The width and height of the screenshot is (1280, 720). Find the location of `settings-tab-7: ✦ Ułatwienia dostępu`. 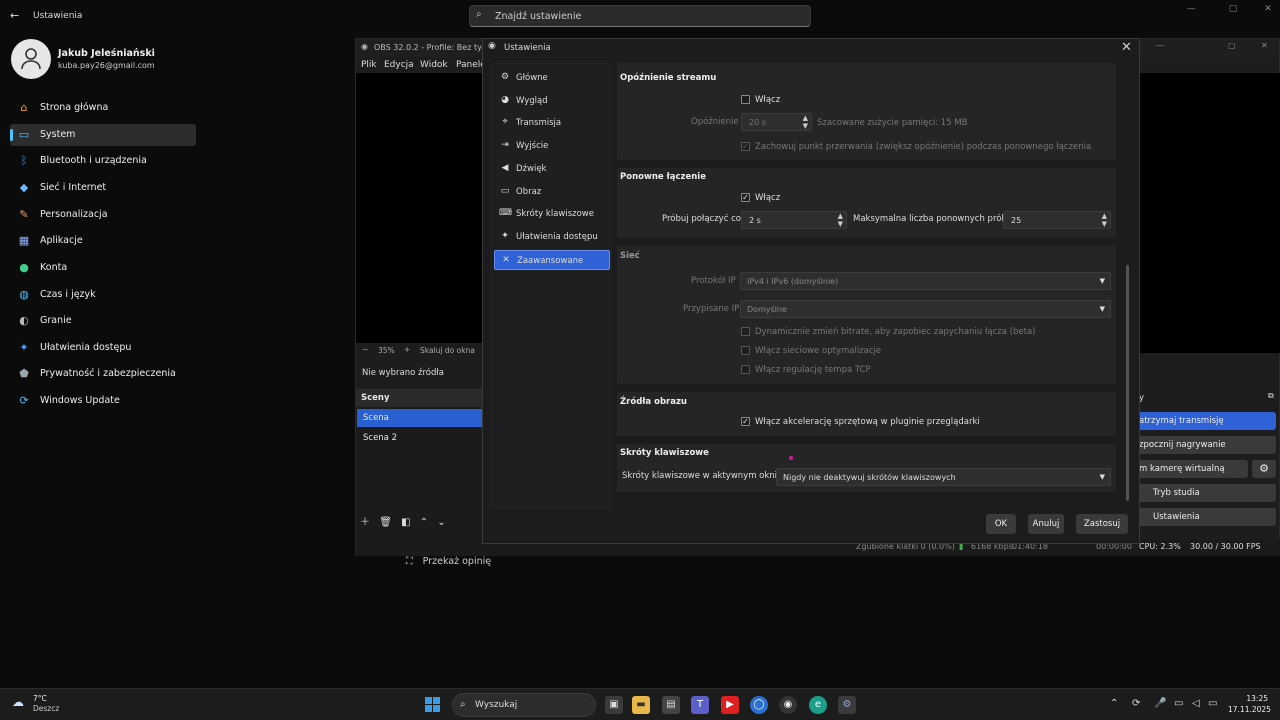

settings-tab-7: ✦ Ułatwienia dostępu is located at coordinates (552, 237).